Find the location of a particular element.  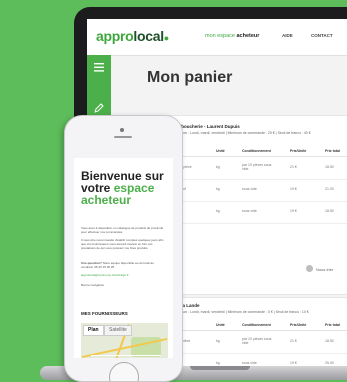

speaker-grille is located at coordinates (123, 137).